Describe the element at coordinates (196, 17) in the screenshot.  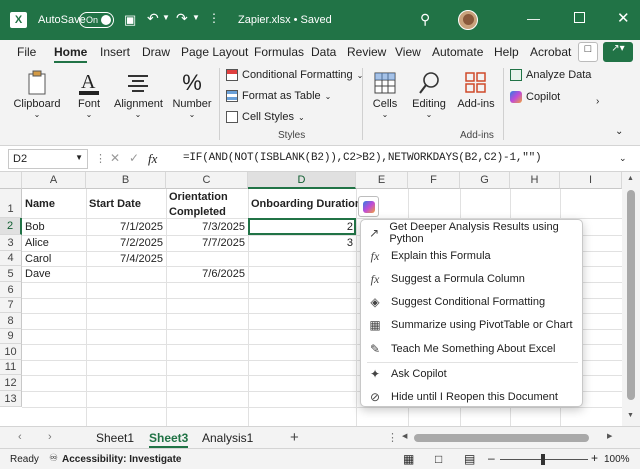
I see `redo-dropdown-icon: ▼` at that location.